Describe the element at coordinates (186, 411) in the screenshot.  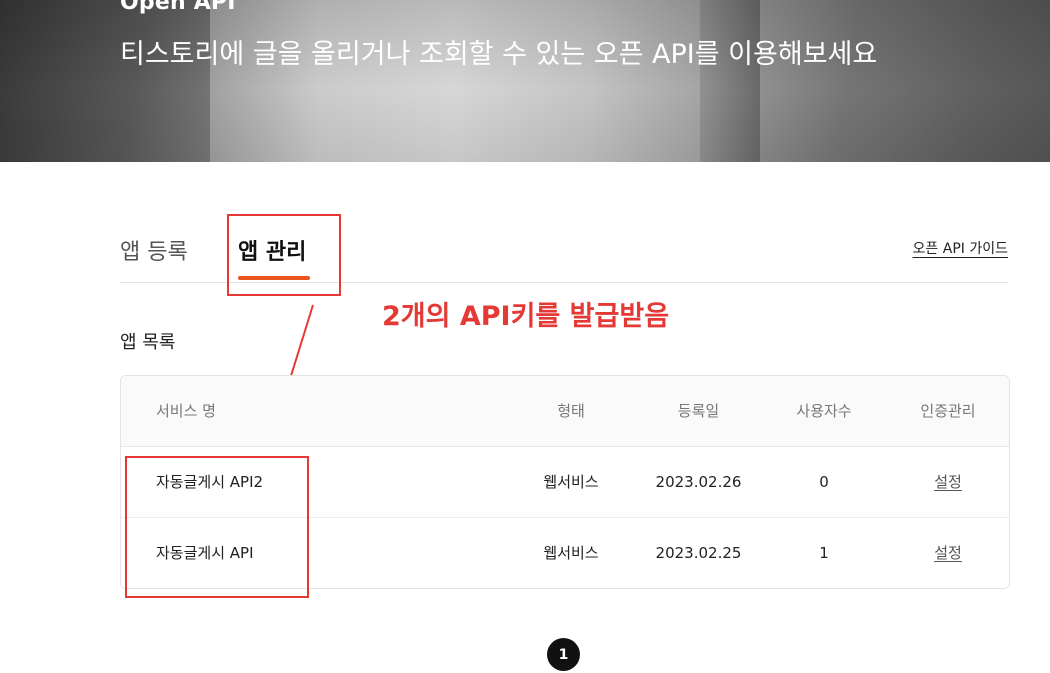
I see `header-service-name: 서비스 명` at that location.